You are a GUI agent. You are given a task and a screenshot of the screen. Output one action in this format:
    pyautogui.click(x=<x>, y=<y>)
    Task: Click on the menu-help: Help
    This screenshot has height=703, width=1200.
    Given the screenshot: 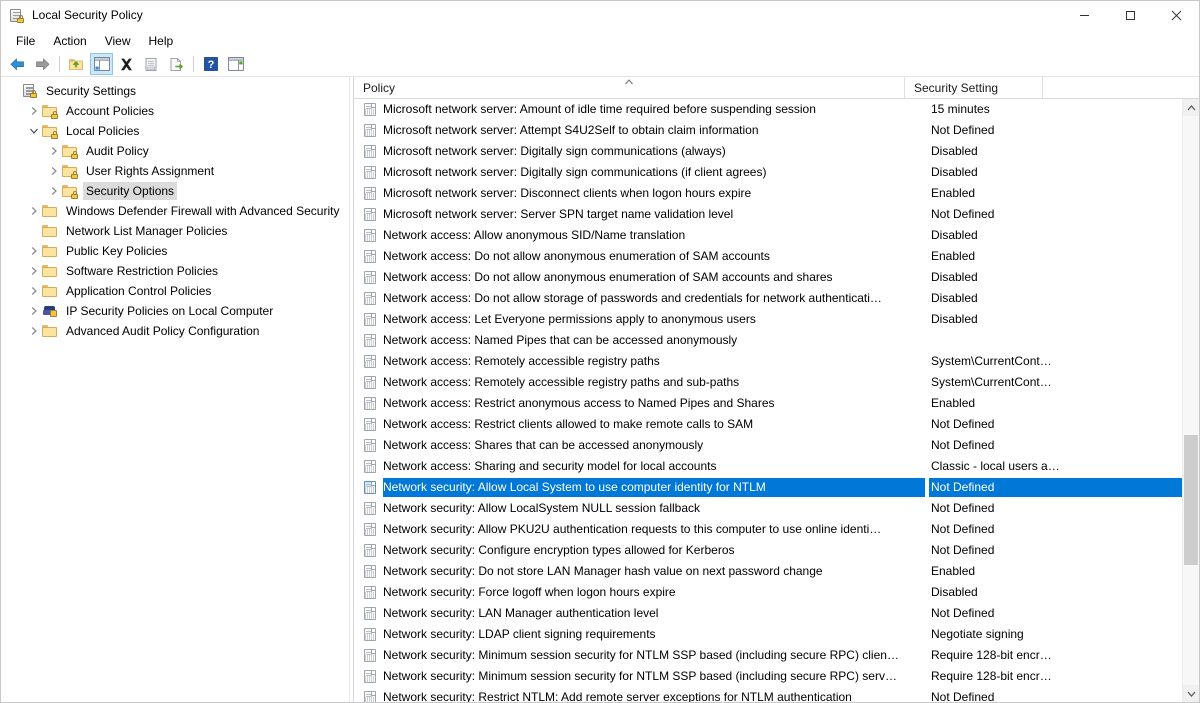 What is the action you would take?
    pyautogui.click(x=161, y=41)
    